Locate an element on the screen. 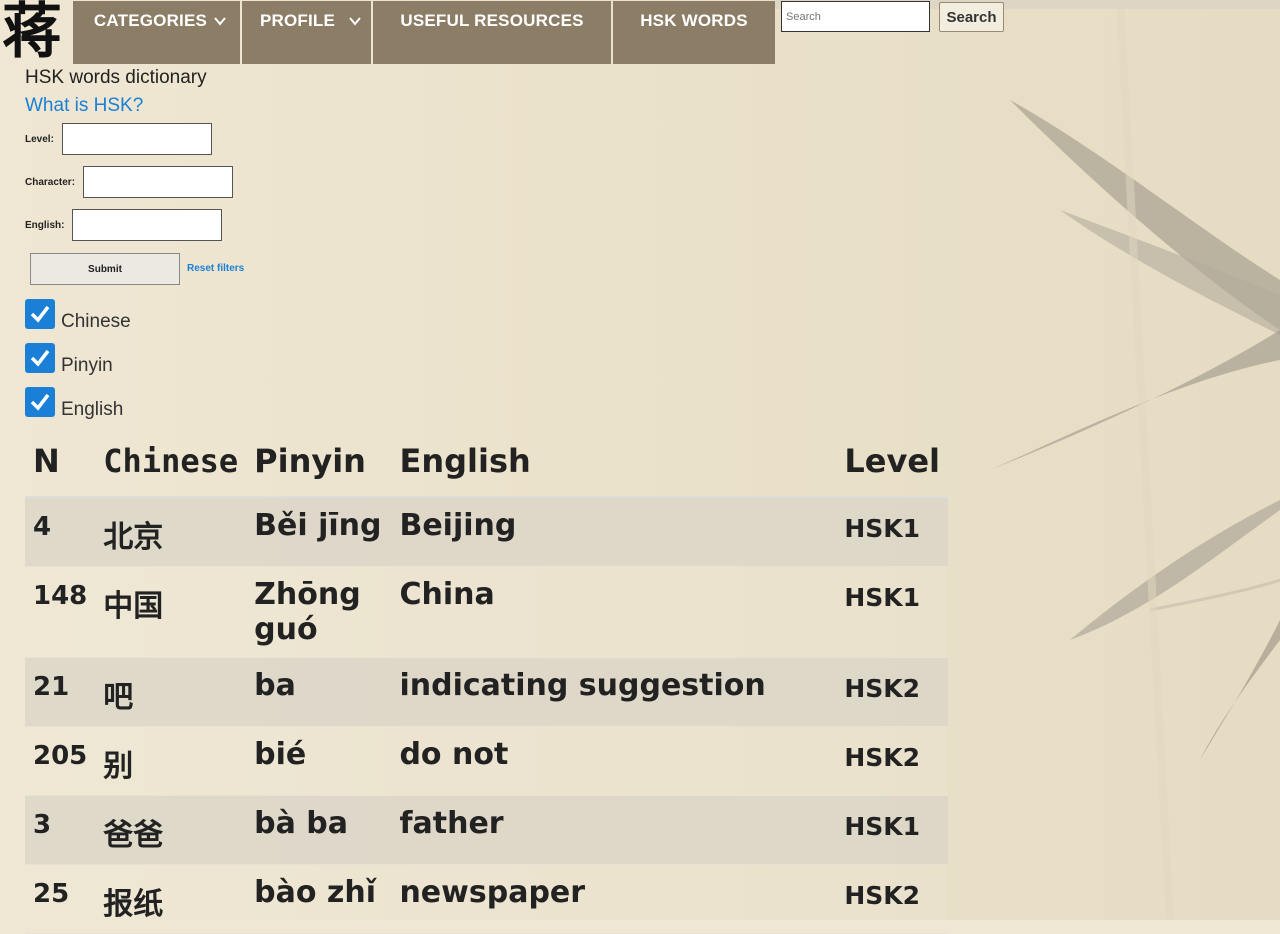 This screenshot has width=1280, height=934. level-label: Level: is located at coordinates (39, 139).